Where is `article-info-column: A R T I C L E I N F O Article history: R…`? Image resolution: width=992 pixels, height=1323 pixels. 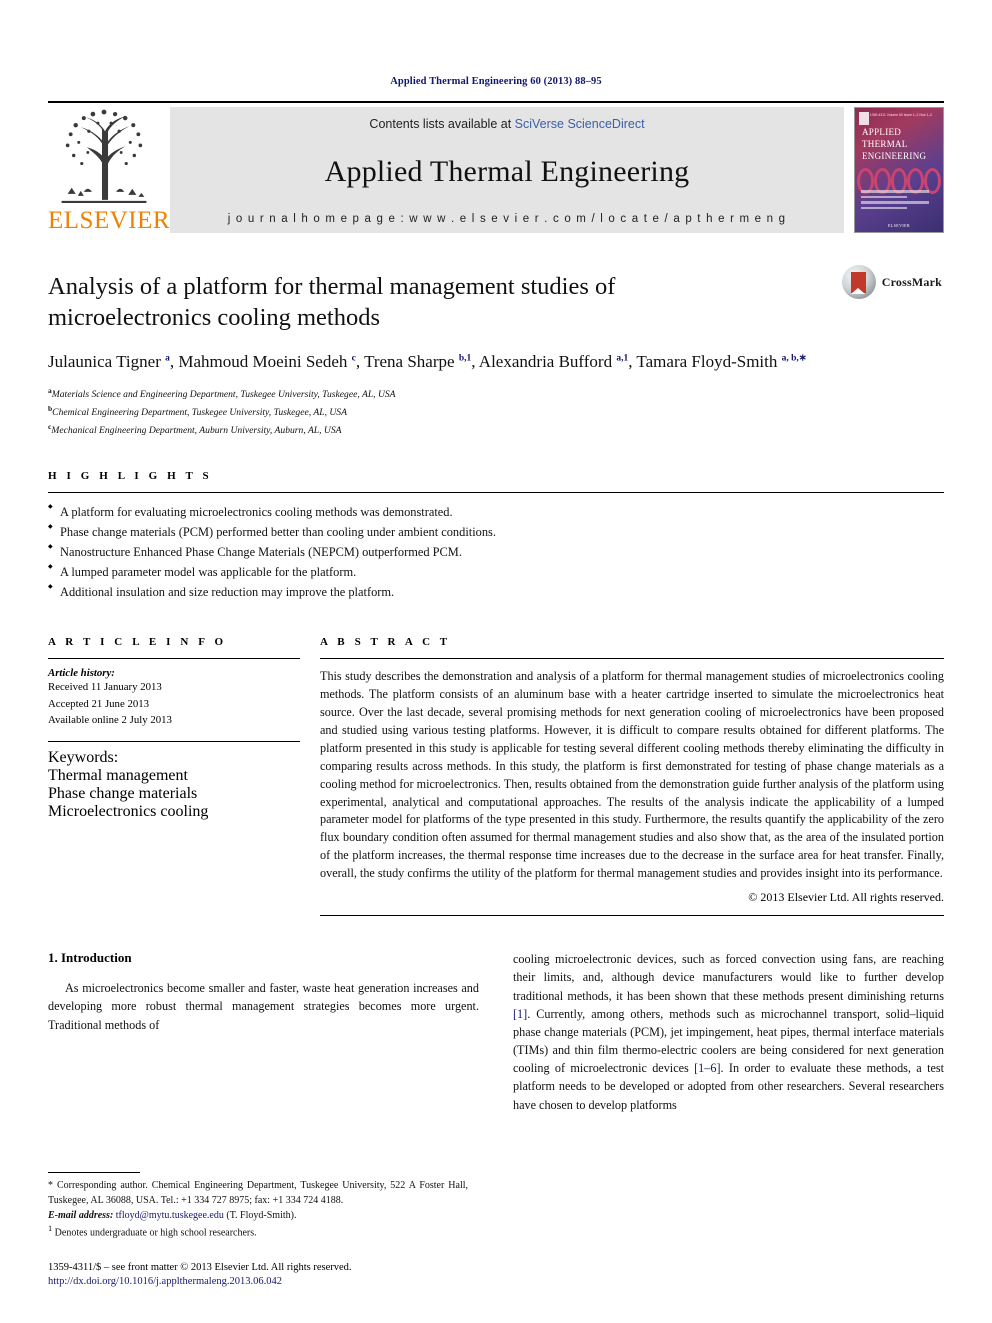 article-info-column: A R T I C L E I N F O Article history: R… is located at coordinates (184, 776).